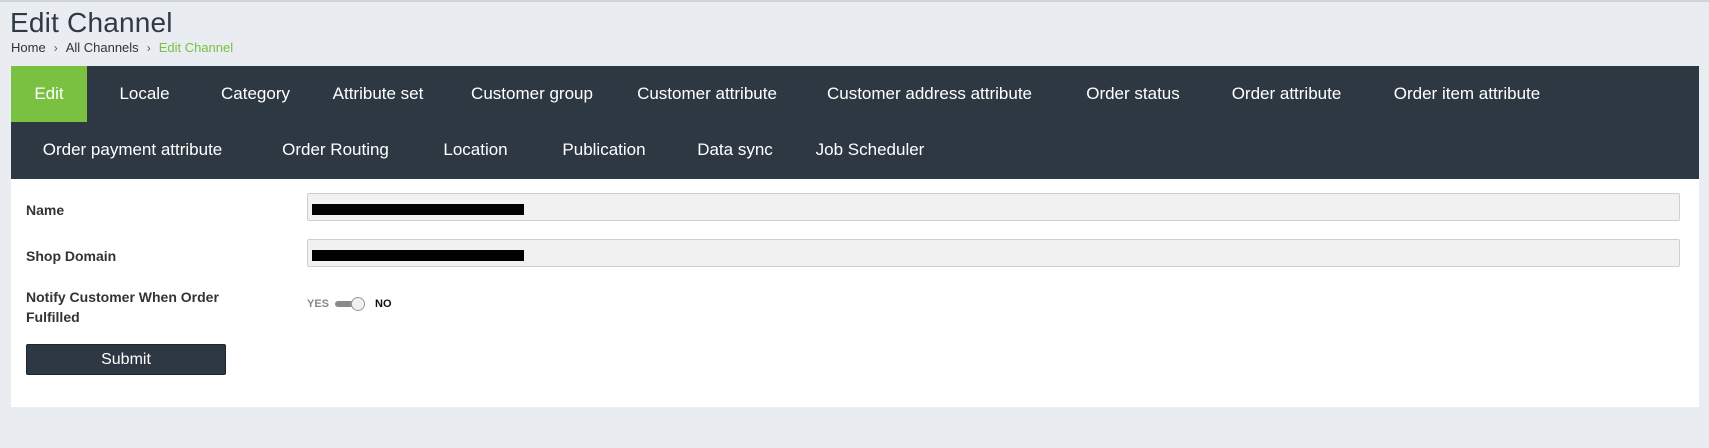  I want to click on tab-order-routing: Order Routing, so click(335, 150).